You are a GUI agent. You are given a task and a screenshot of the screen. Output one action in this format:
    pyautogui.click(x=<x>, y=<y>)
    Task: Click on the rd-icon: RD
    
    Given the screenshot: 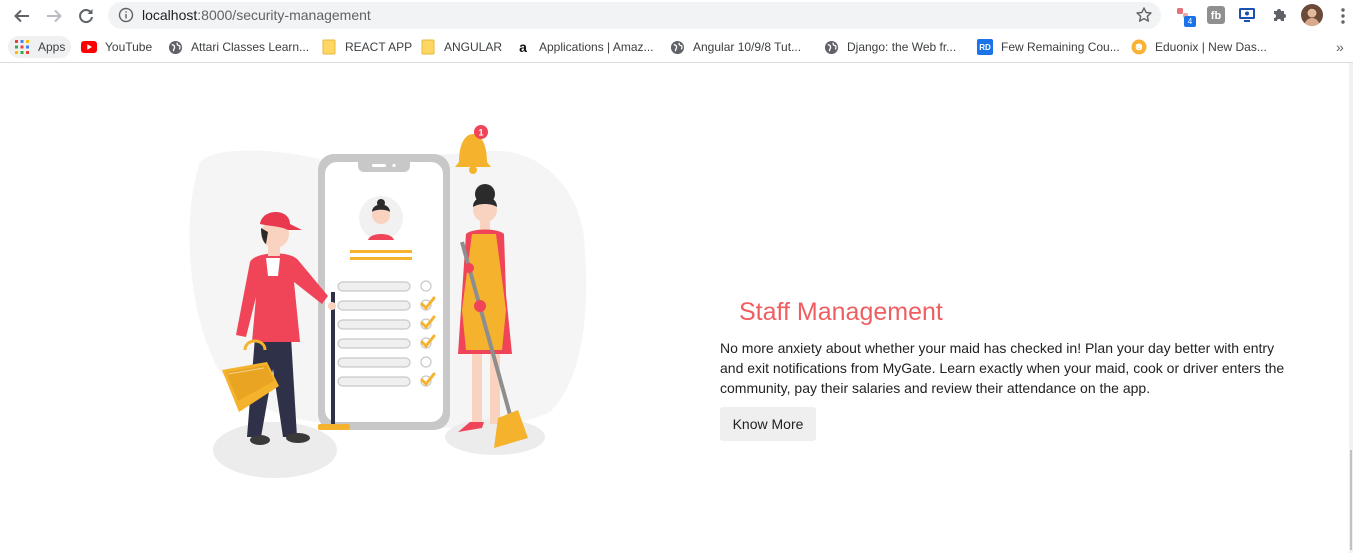 What is the action you would take?
    pyautogui.click(x=985, y=47)
    